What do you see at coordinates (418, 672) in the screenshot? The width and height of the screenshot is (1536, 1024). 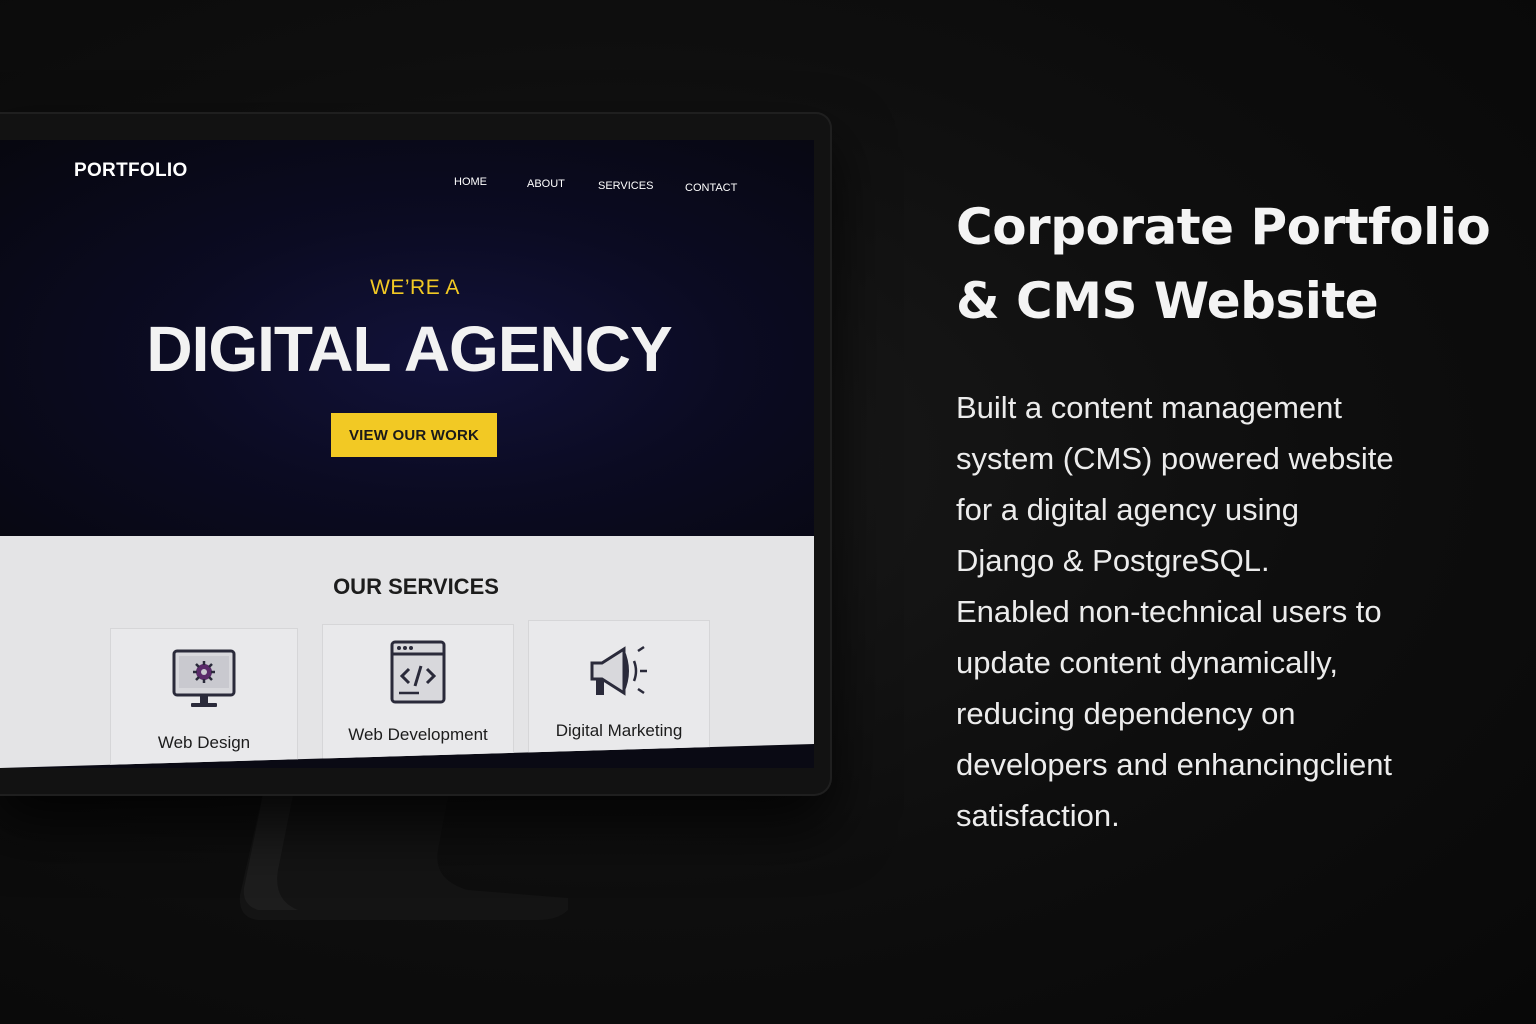 I see `code-window-icon` at bounding box center [418, 672].